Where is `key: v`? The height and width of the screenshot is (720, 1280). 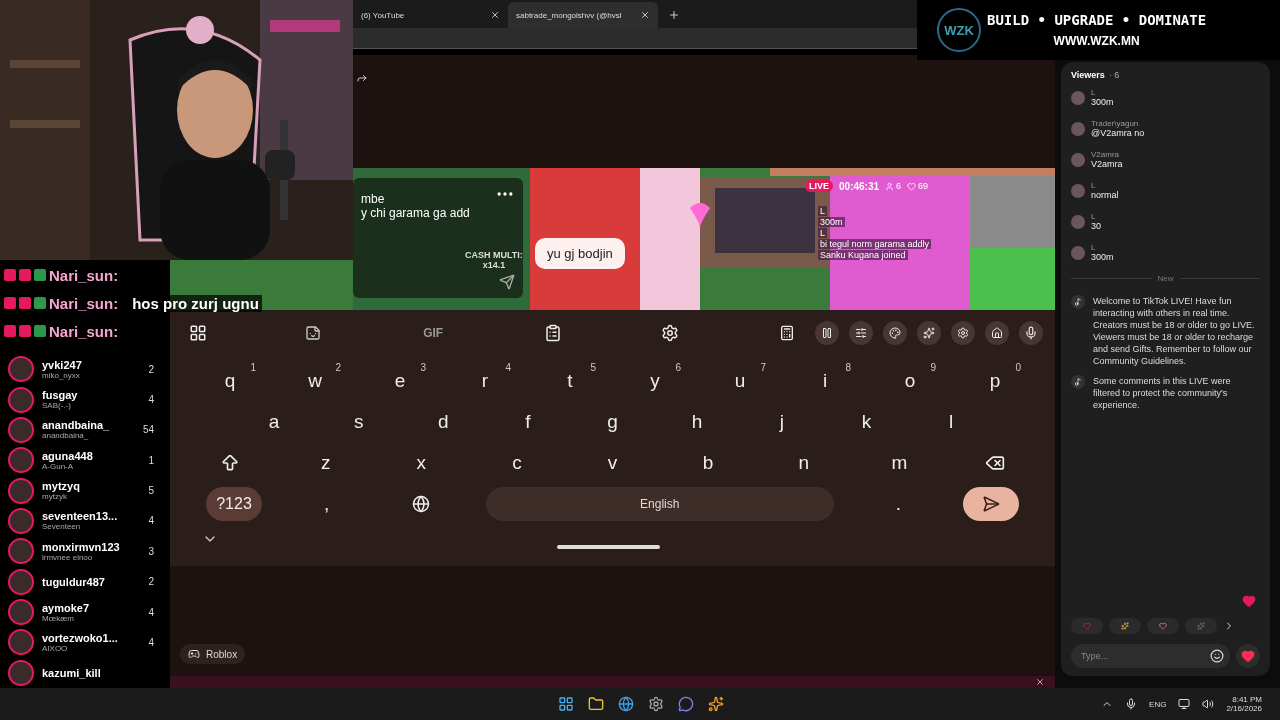 key: v is located at coordinates (612, 462).